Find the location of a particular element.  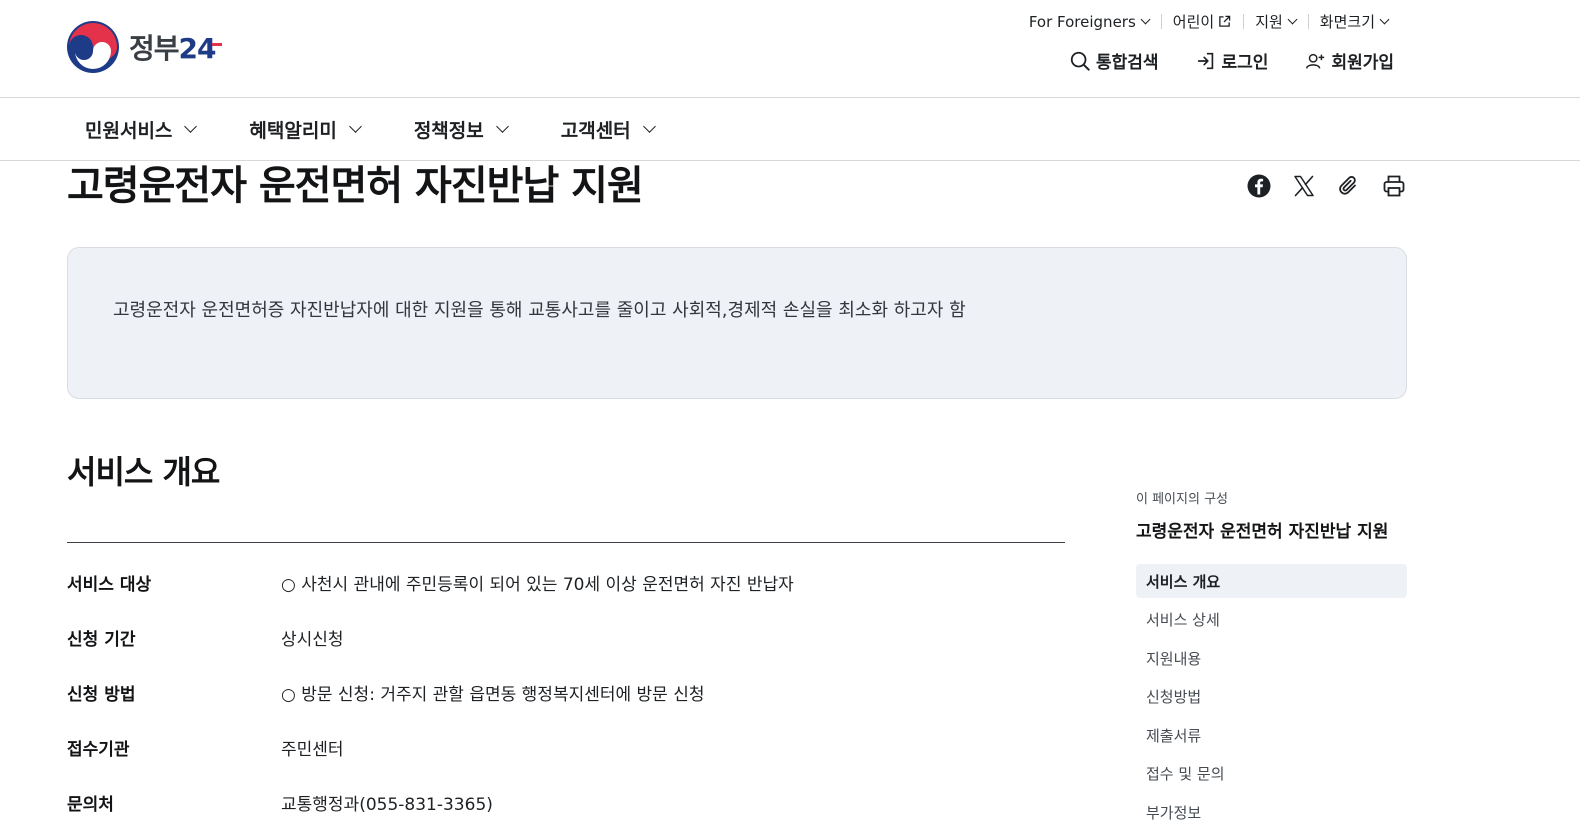

toc-item-documents: 제출서류 is located at coordinates (1271, 735).